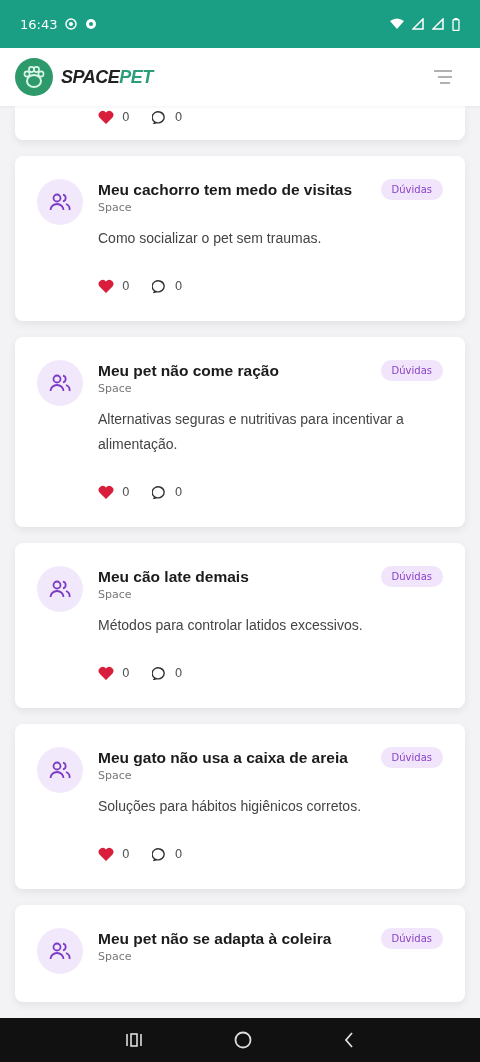  Describe the element at coordinates (397, 24) in the screenshot. I see `wifi-icon` at that location.